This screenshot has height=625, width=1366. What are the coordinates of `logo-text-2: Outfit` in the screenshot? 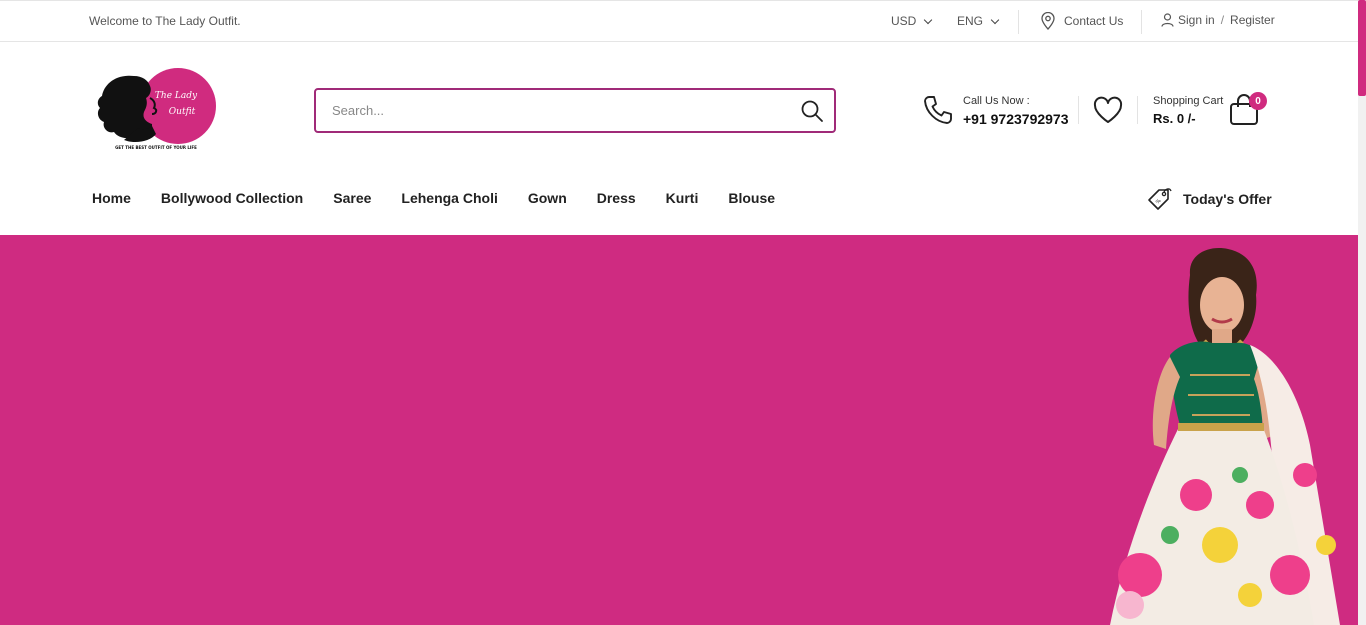 It's located at (182, 112).